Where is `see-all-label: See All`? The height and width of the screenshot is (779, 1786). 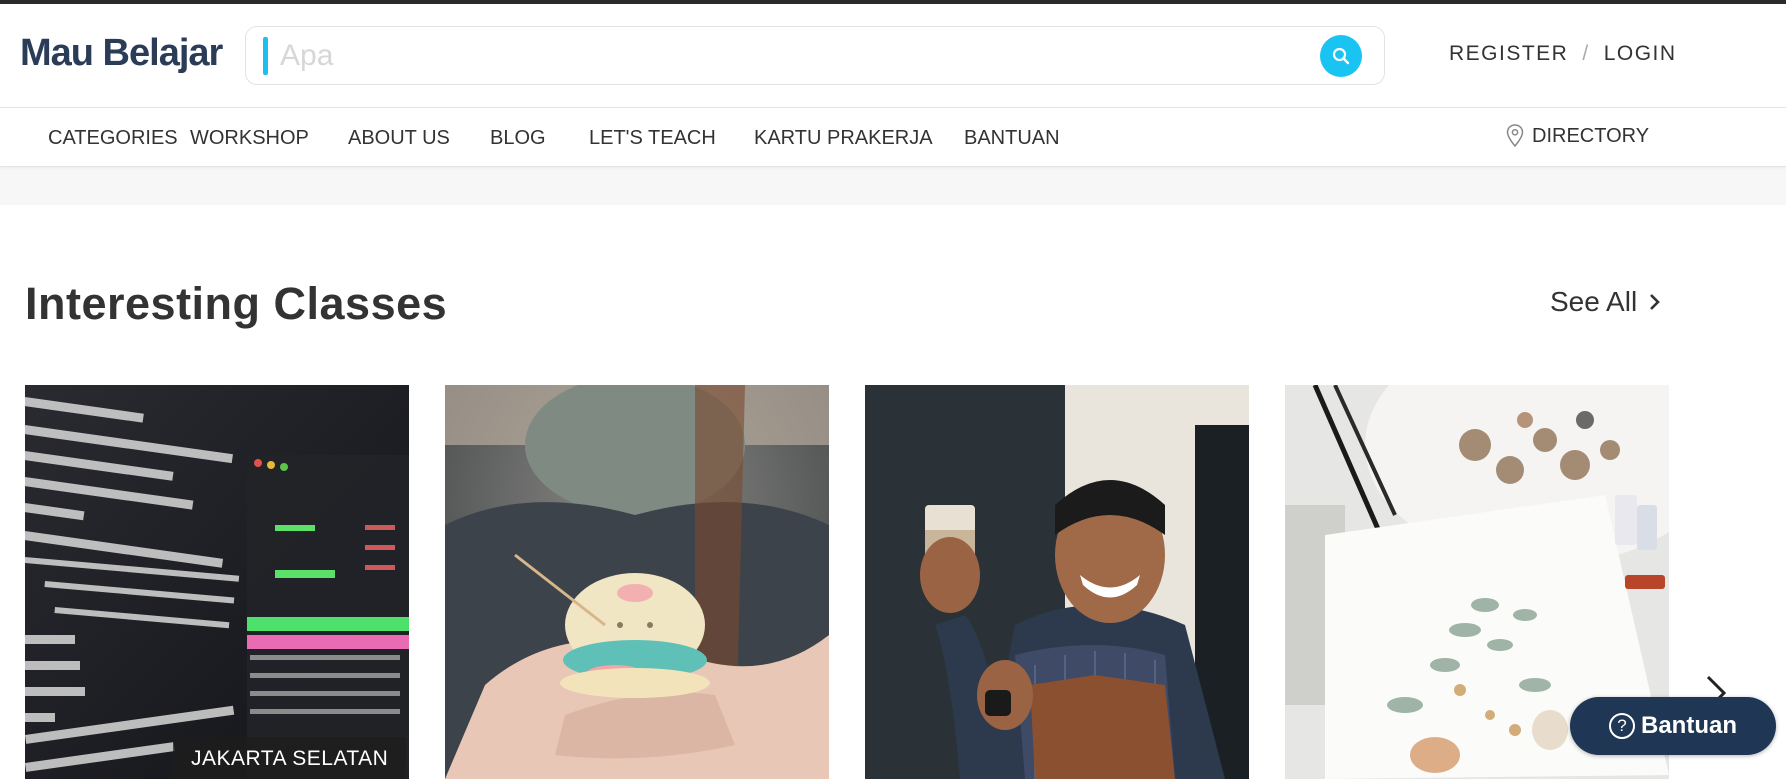
see-all-label: See All is located at coordinates (1594, 301).